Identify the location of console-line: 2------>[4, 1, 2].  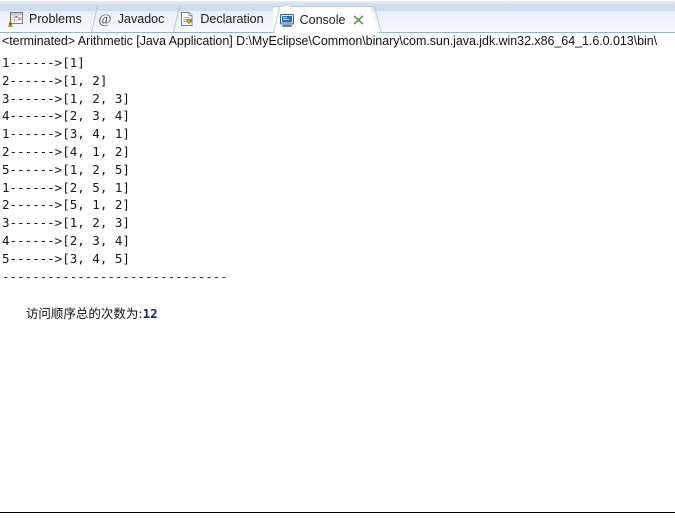
(66, 151).